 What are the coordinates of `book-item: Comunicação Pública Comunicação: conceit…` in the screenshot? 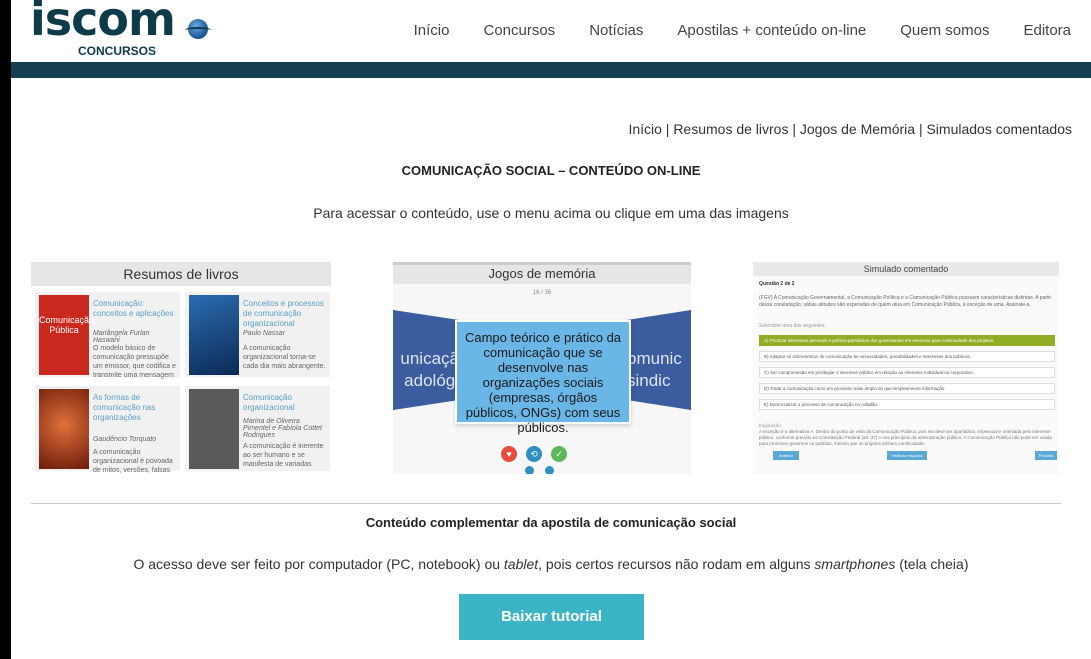 It's located at (107, 335).